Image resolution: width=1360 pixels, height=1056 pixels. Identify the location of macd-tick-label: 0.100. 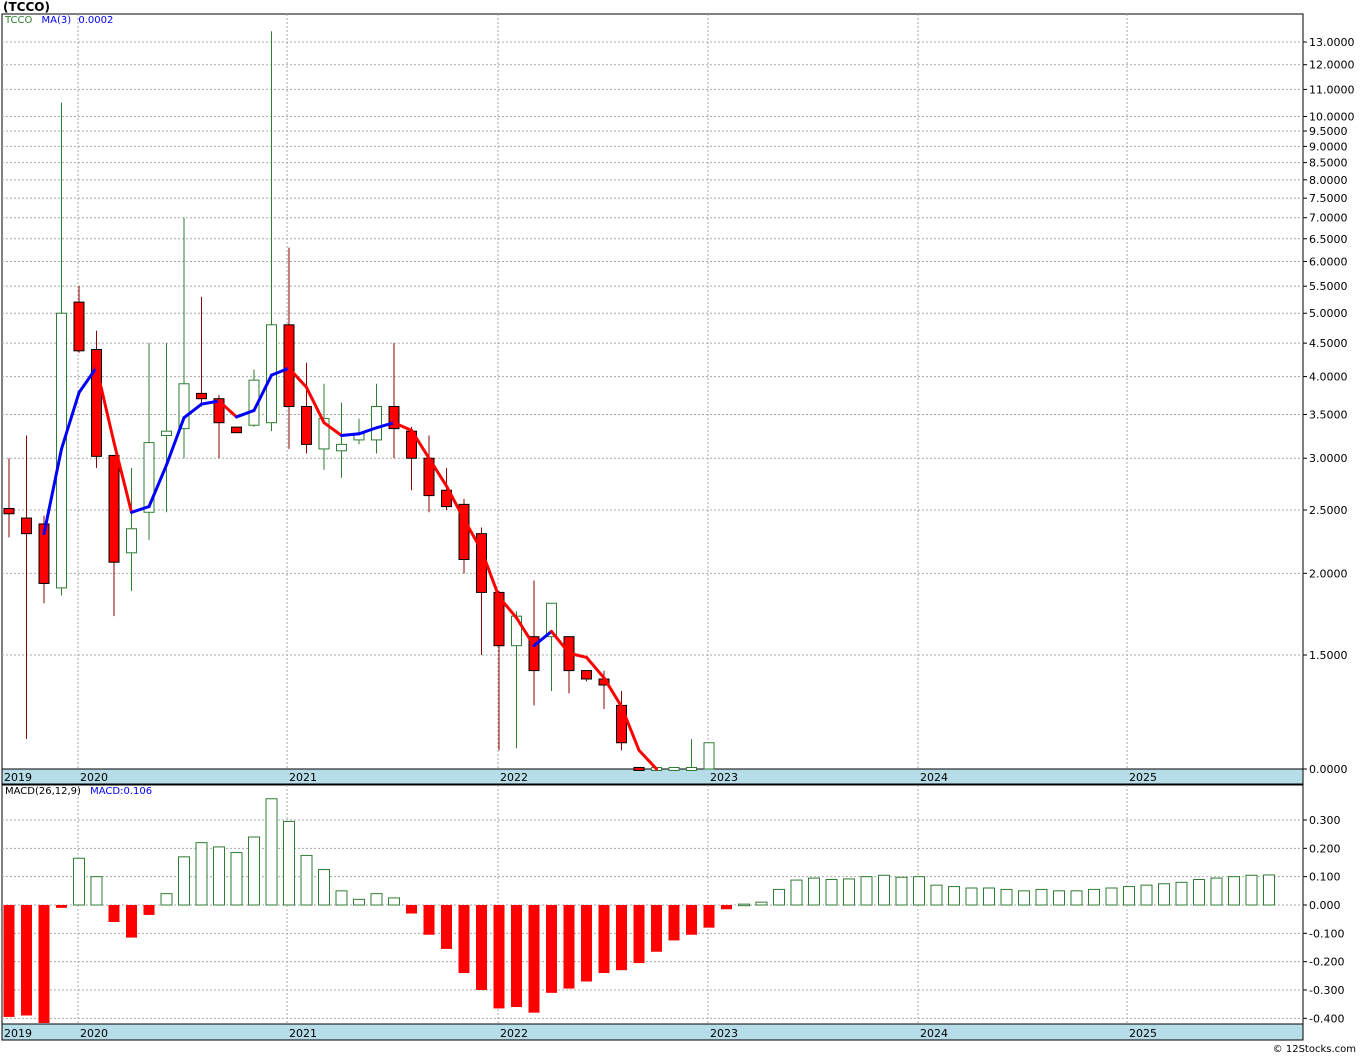
(1325, 877).